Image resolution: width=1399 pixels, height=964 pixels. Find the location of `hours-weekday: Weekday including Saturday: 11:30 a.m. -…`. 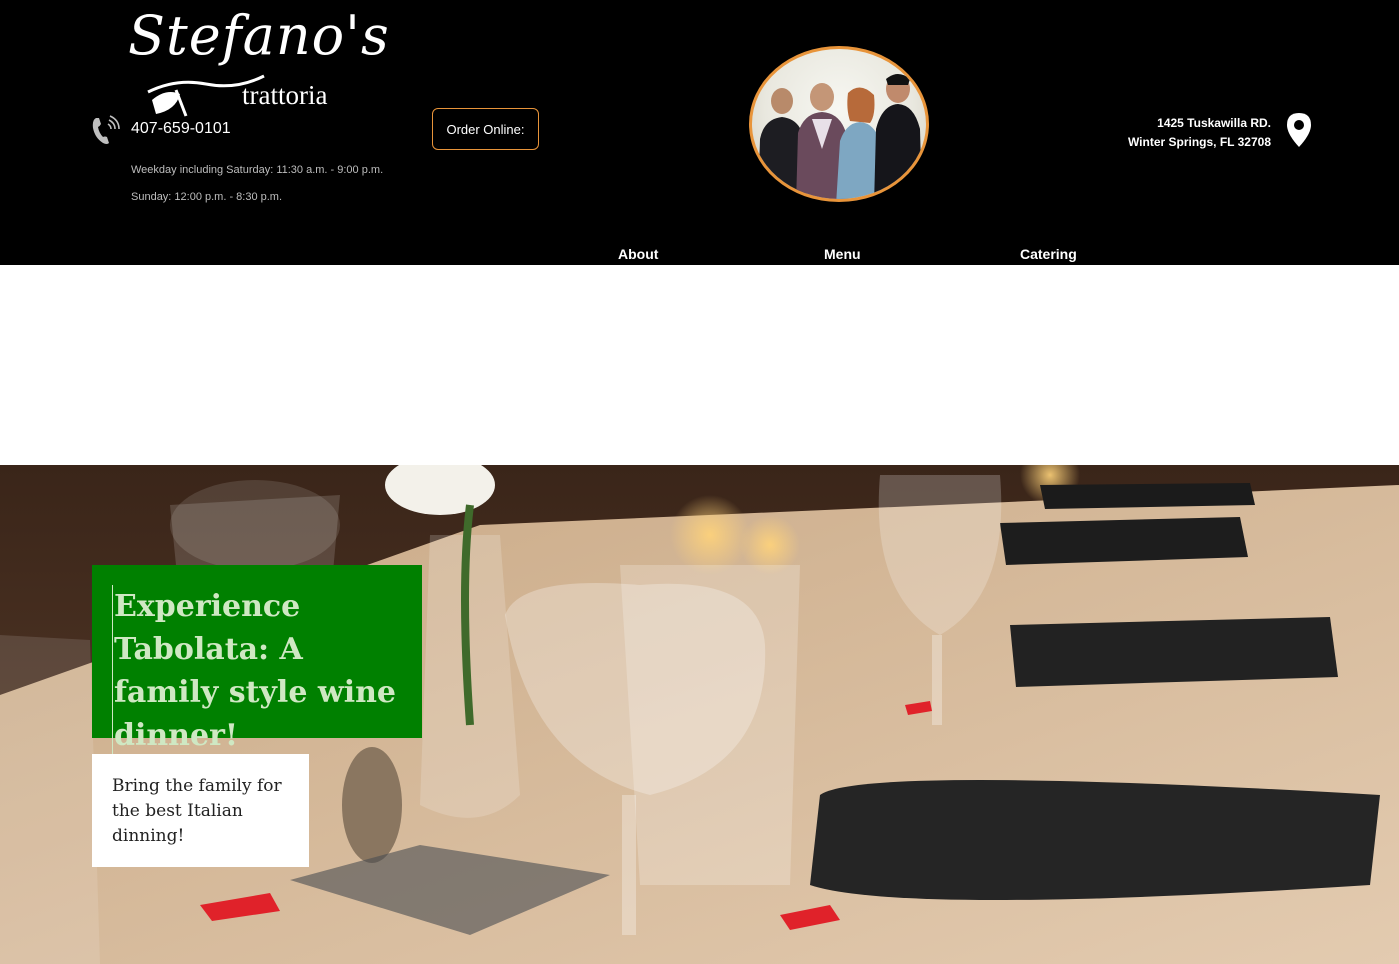

hours-weekday: Weekday including Saturday: 11:30 a.m. -… is located at coordinates (257, 170).